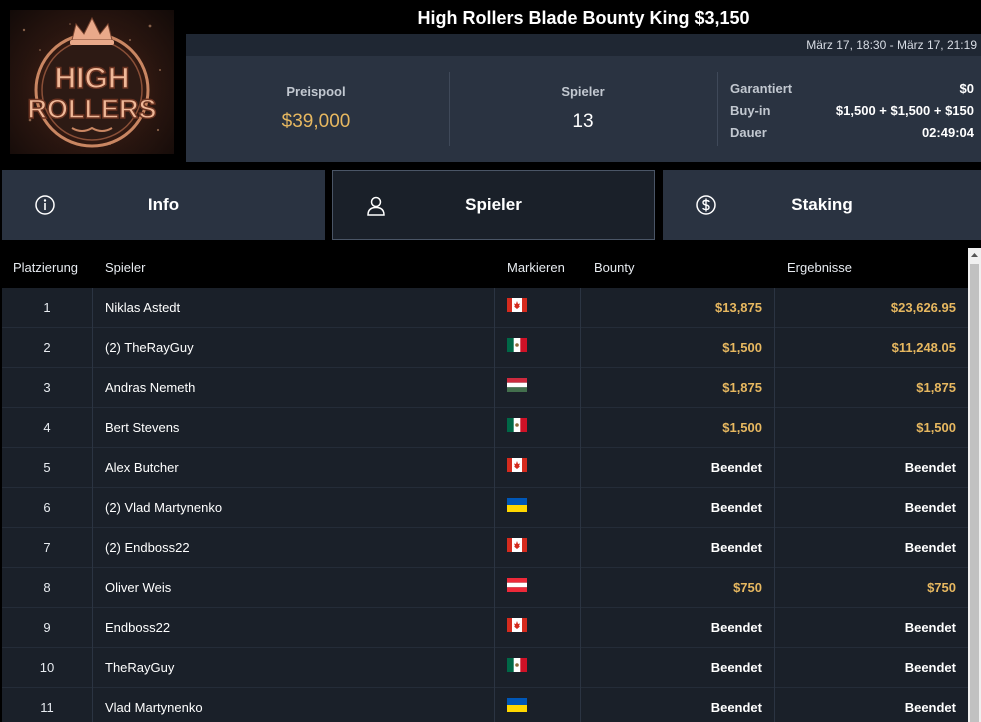  Describe the element at coordinates (316, 91) in the screenshot. I see `prizepool-label: Preispool` at that location.